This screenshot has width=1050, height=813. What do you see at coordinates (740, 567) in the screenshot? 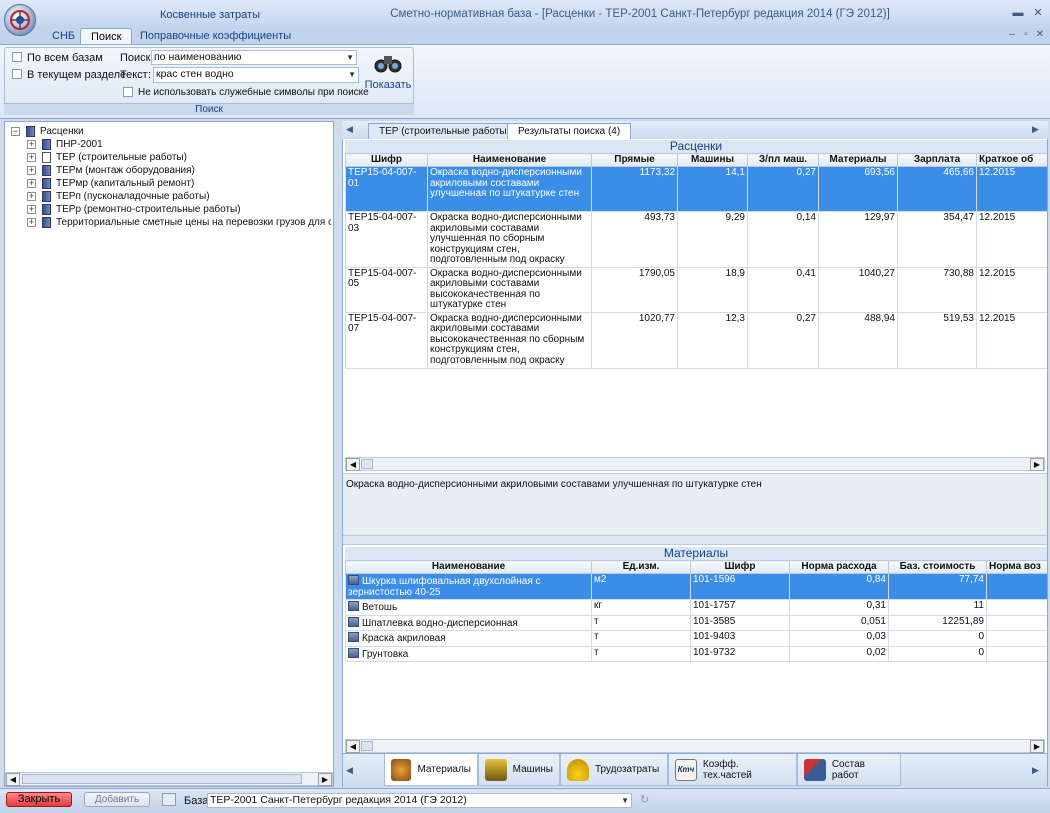
I see `col-header-mat-code: Шифр` at bounding box center [740, 567].